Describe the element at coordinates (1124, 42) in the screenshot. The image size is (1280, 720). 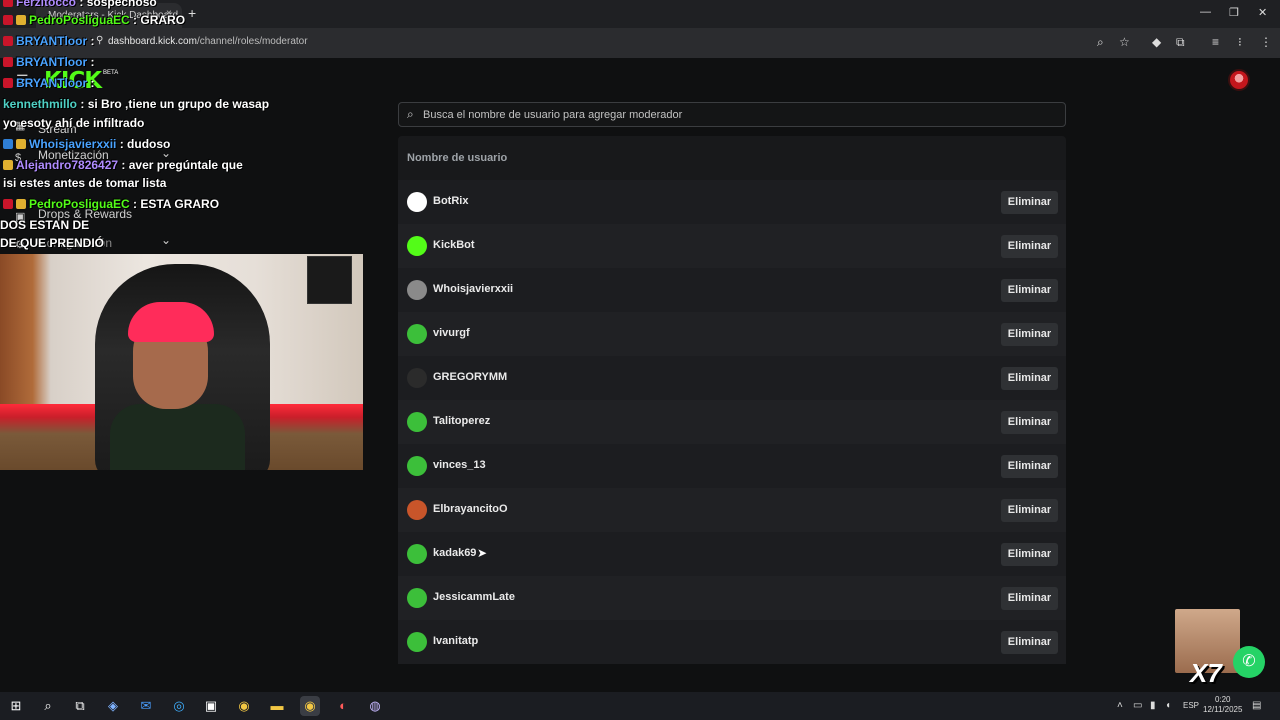
I see `bookmark-star-icon: ☆` at that location.